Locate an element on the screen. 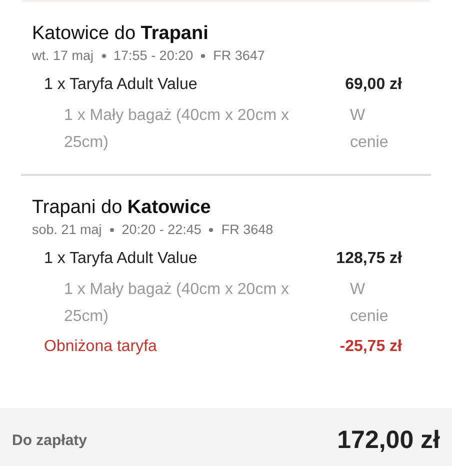  flight-time: 20:20 - 22:45 is located at coordinates (162, 229).